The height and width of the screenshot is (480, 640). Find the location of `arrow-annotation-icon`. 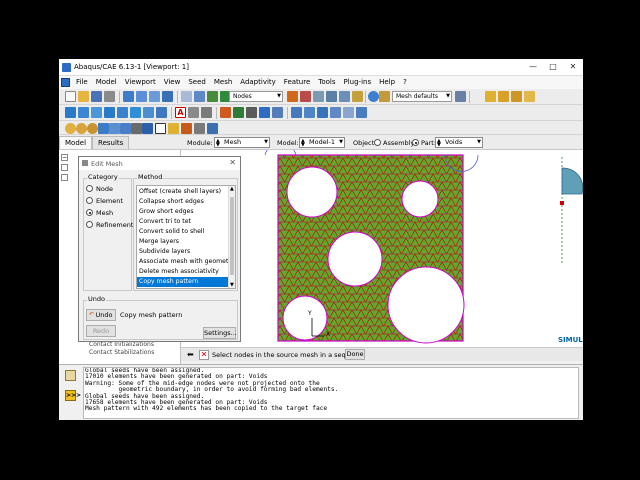

arrow-annotation-icon is located at coordinates (193, 112).